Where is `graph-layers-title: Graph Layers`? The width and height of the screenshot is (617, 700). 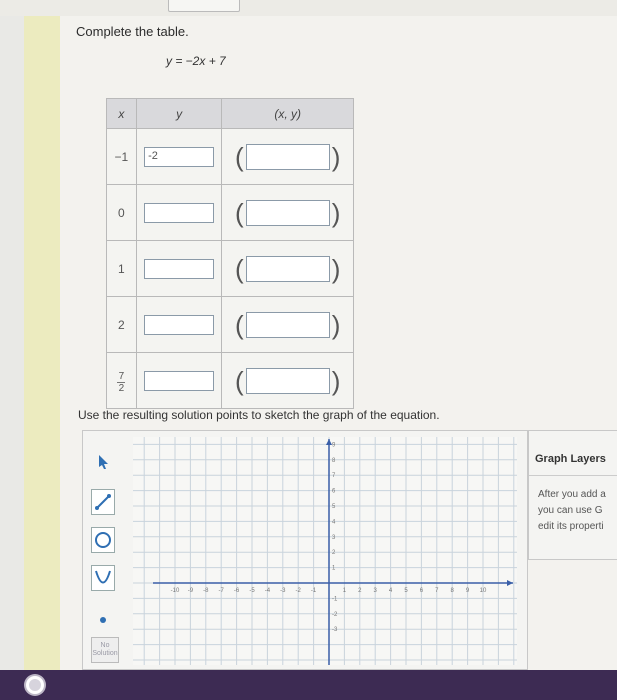
graph-layers-title: Graph Layers is located at coordinates (570, 459).